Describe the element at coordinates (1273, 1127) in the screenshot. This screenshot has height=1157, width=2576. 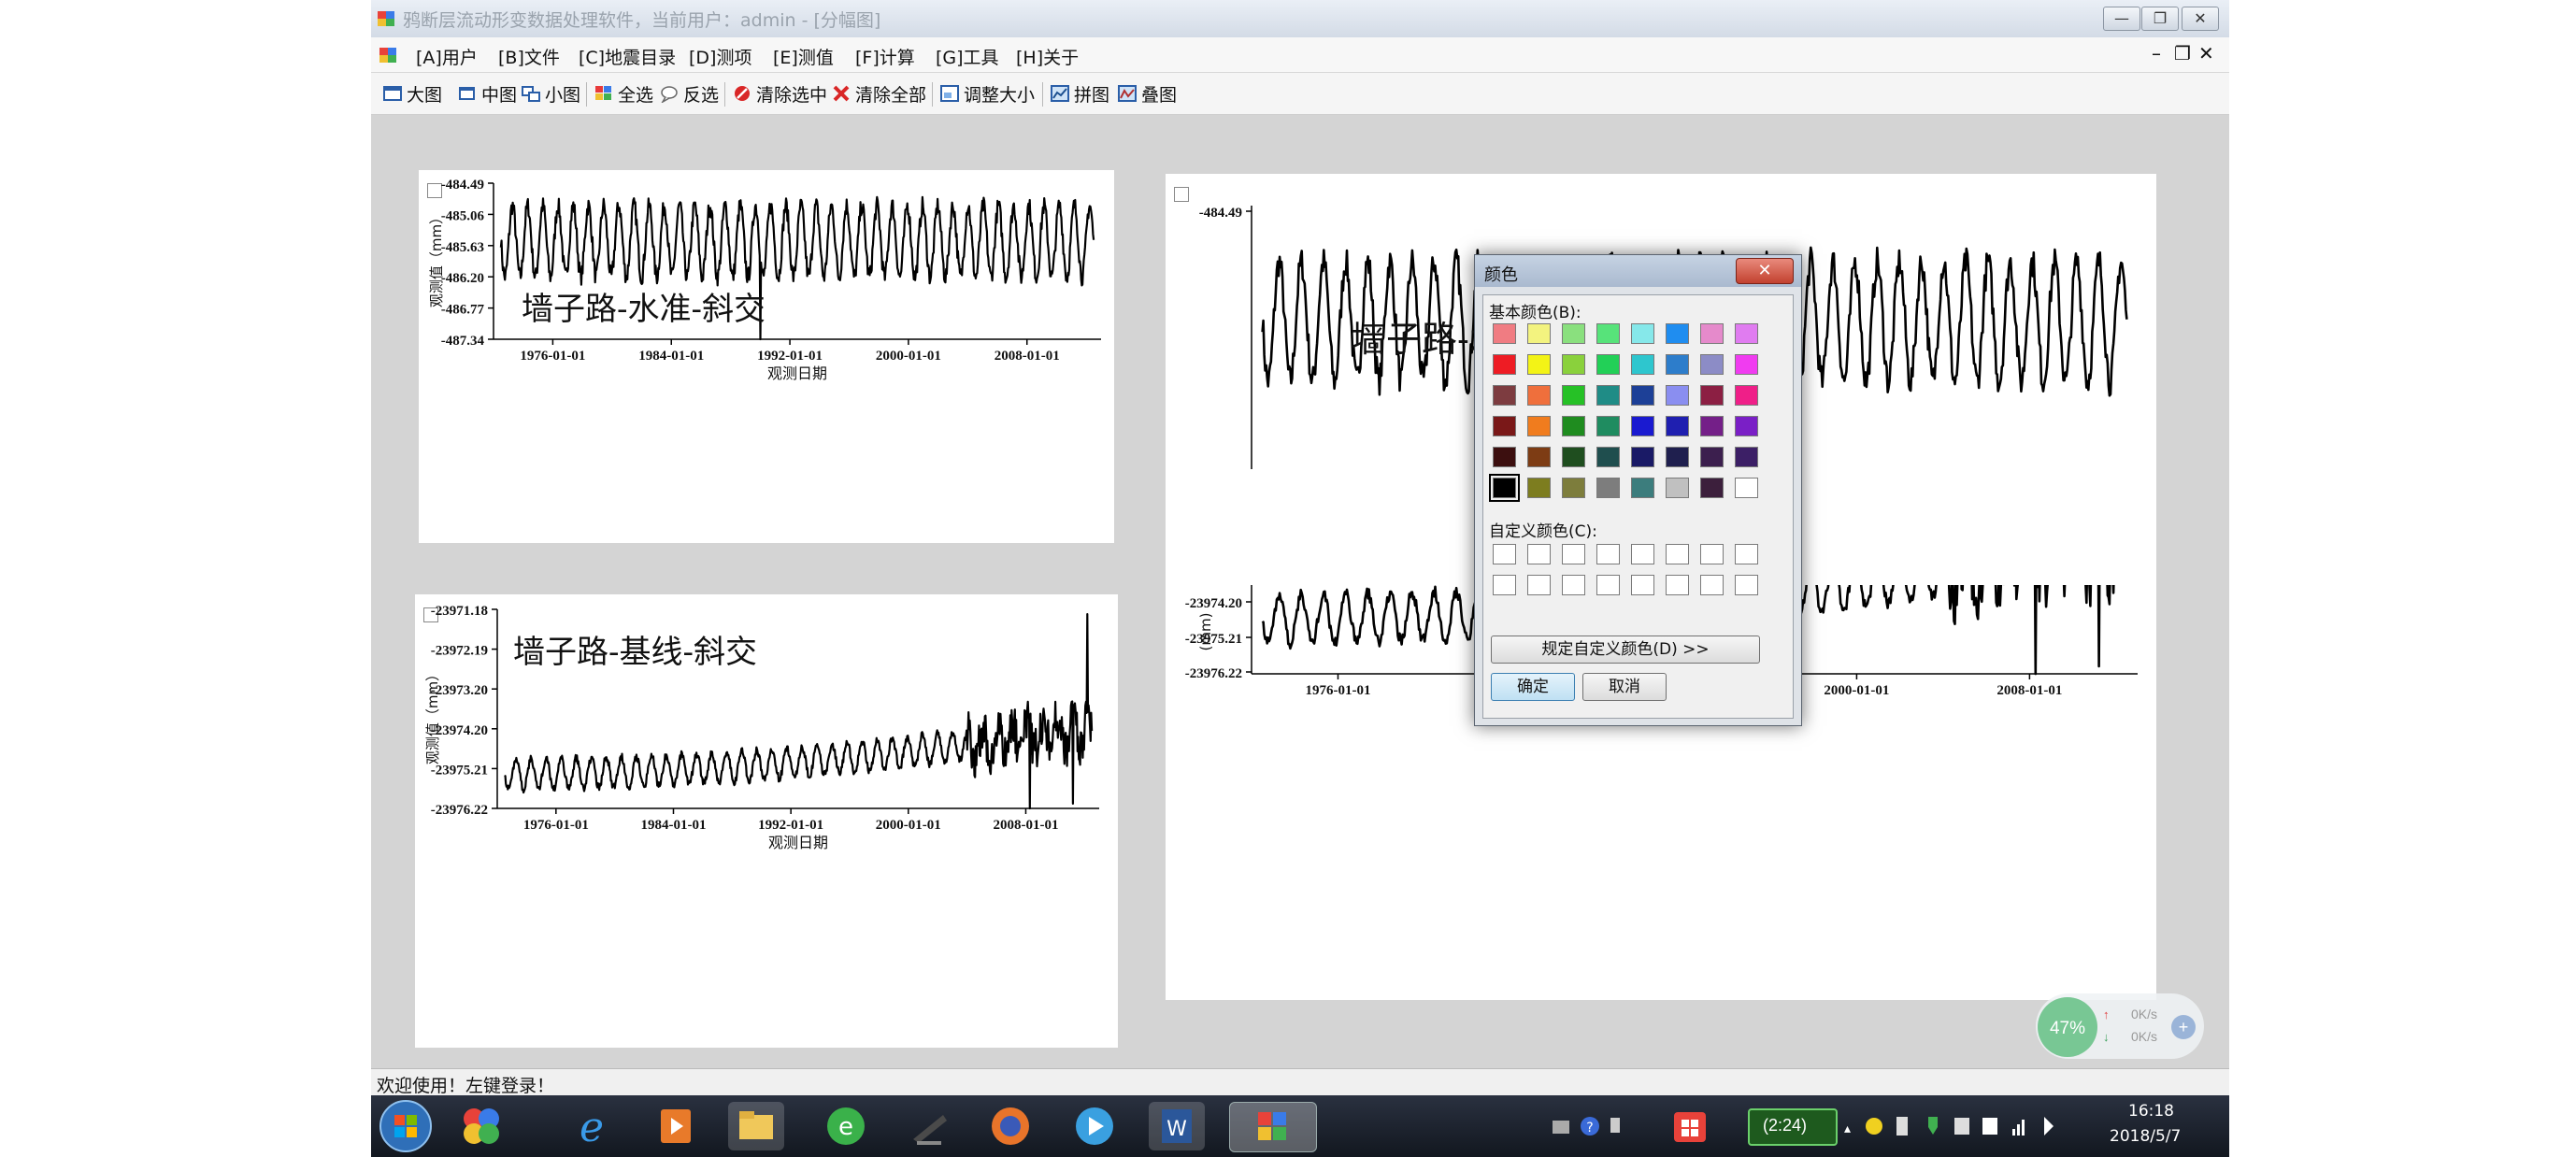
I see `active-app-icon` at that location.